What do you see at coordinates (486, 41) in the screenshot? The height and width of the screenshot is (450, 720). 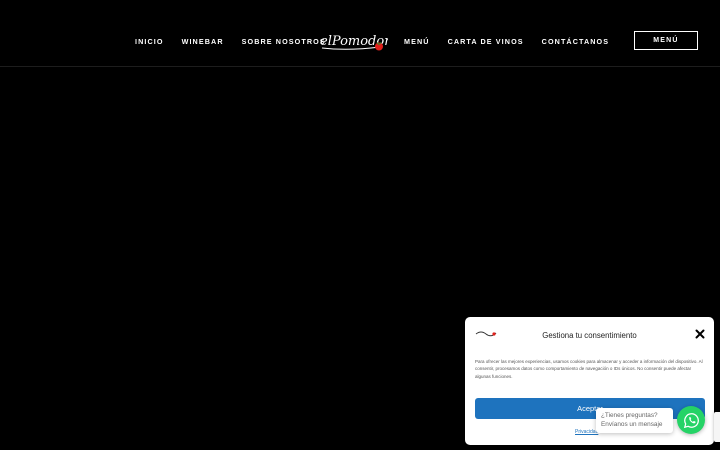 I see `nav-link-carta-de-vinos: CARTA DE VINOS` at bounding box center [486, 41].